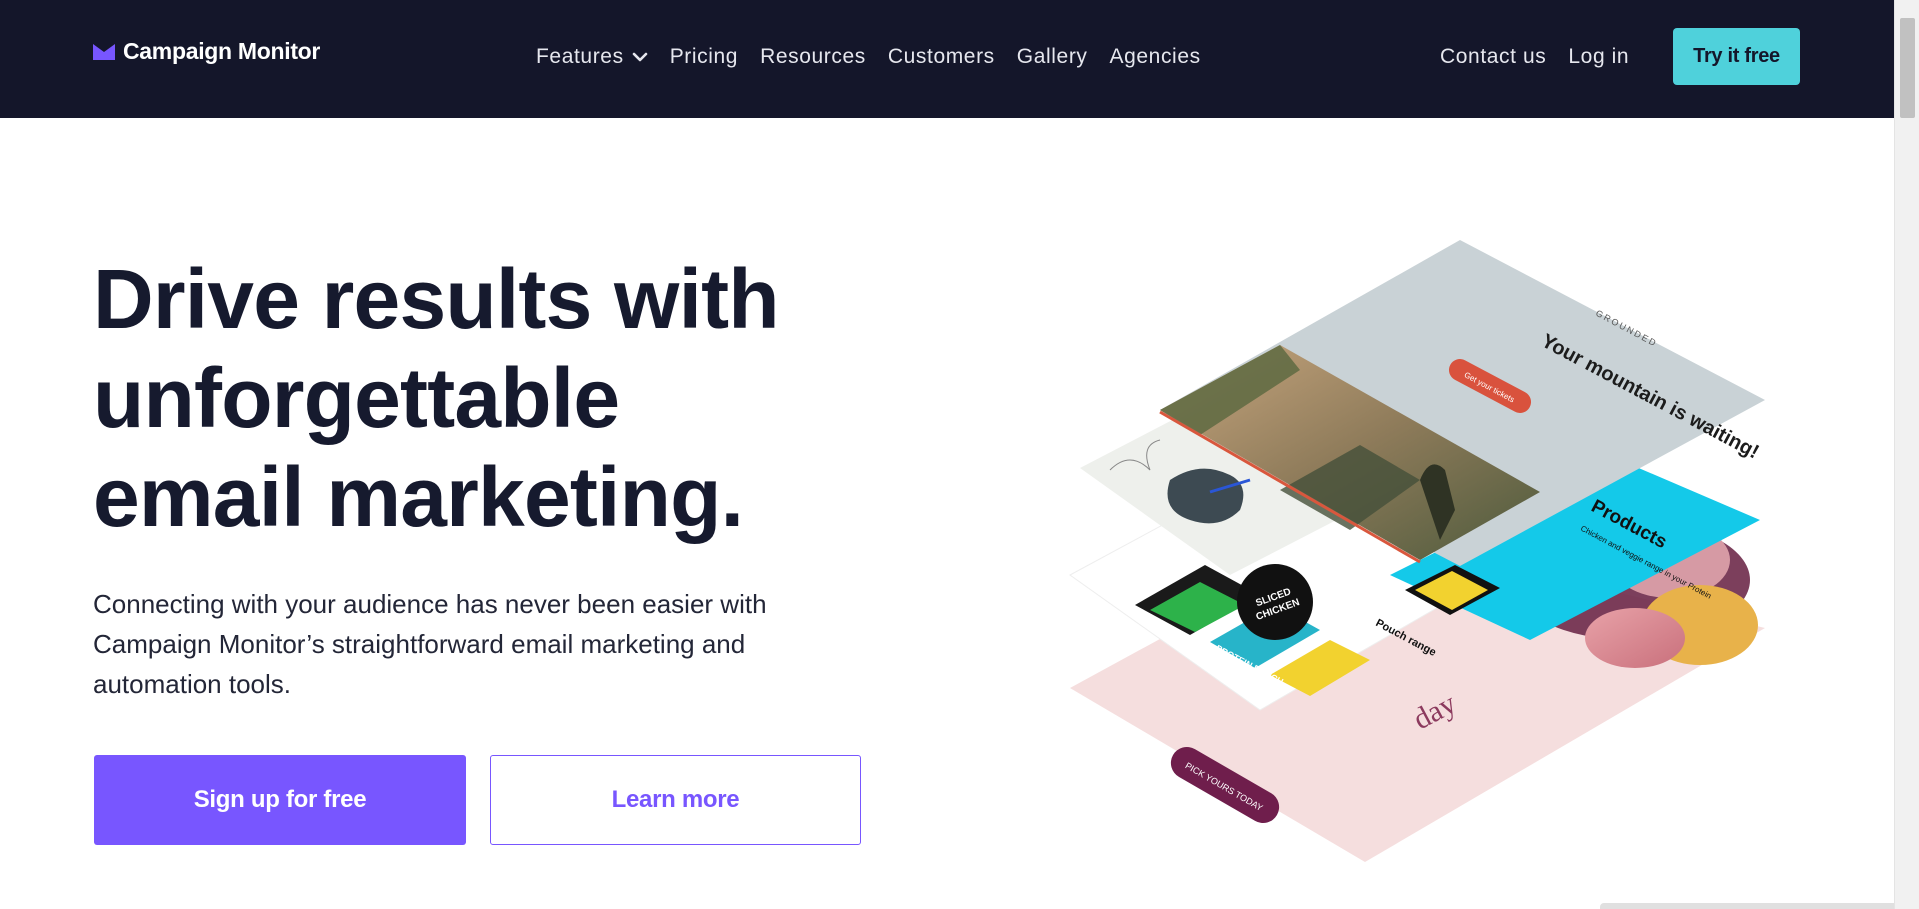  Describe the element at coordinates (192, 684) in the screenshot. I see `hero-subtitle-line: automation tools.` at that location.